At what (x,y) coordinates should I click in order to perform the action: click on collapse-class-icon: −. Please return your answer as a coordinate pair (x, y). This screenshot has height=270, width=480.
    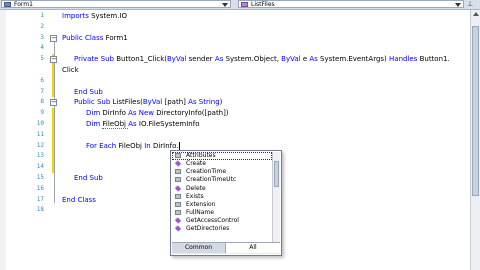
    Looking at the image, I should click on (53, 38).